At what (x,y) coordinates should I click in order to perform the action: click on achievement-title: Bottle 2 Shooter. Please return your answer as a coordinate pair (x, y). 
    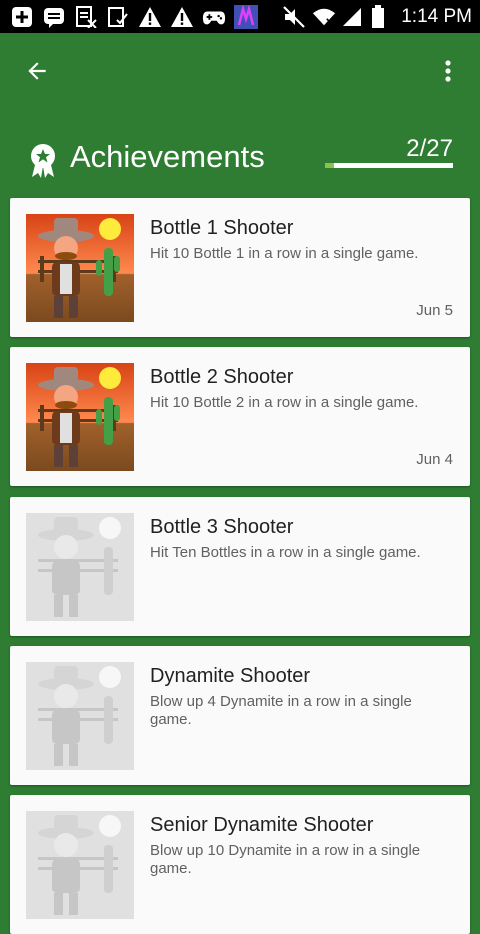
    Looking at the image, I should click on (222, 377).